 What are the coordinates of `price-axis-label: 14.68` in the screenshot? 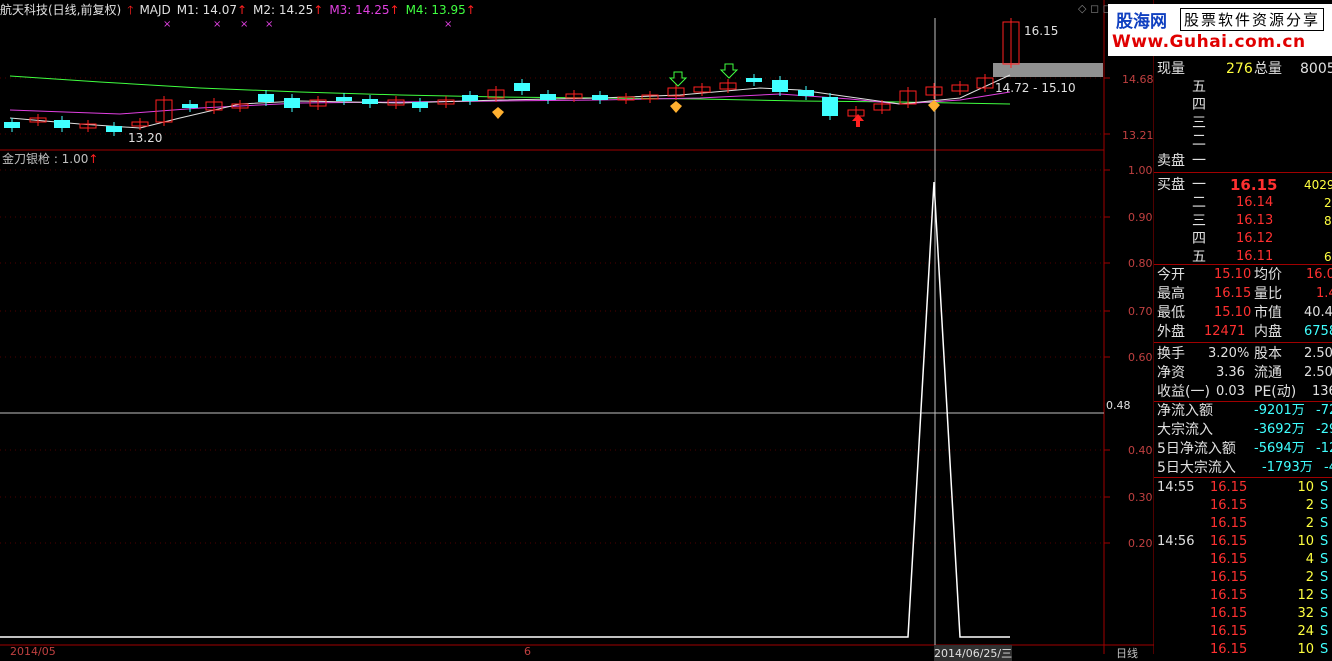 It's located at (1138, 79).